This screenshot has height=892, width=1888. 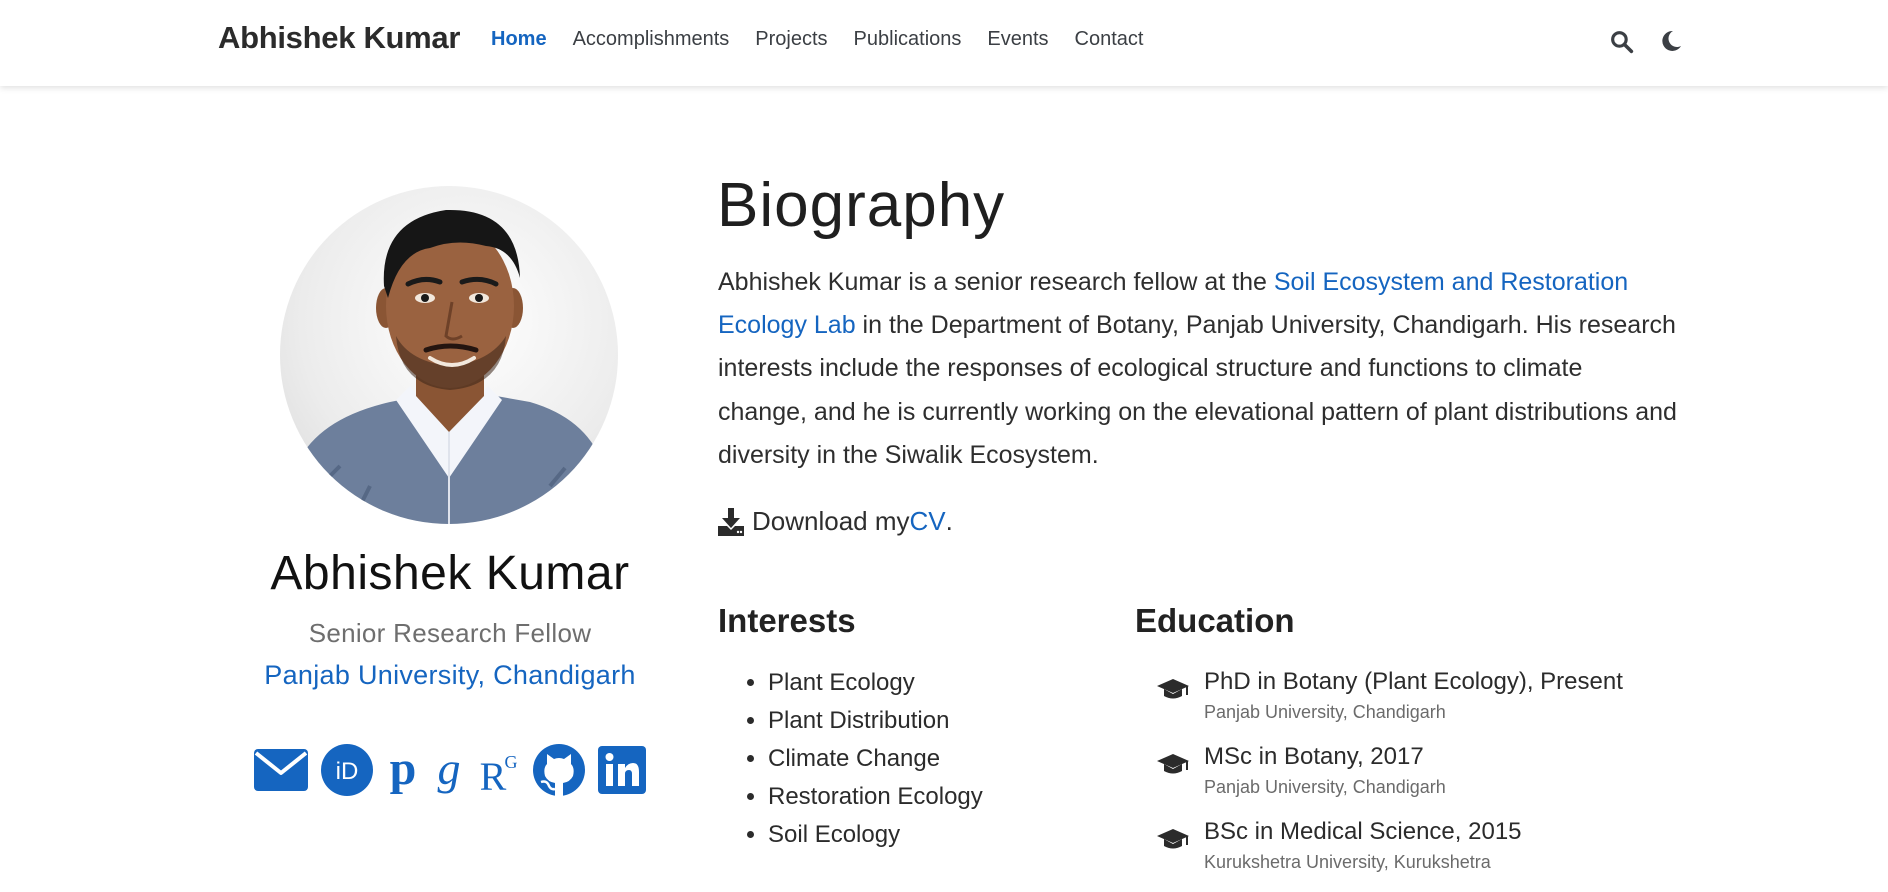 I want to click on svg-text: p, so click(x=402, y=769).